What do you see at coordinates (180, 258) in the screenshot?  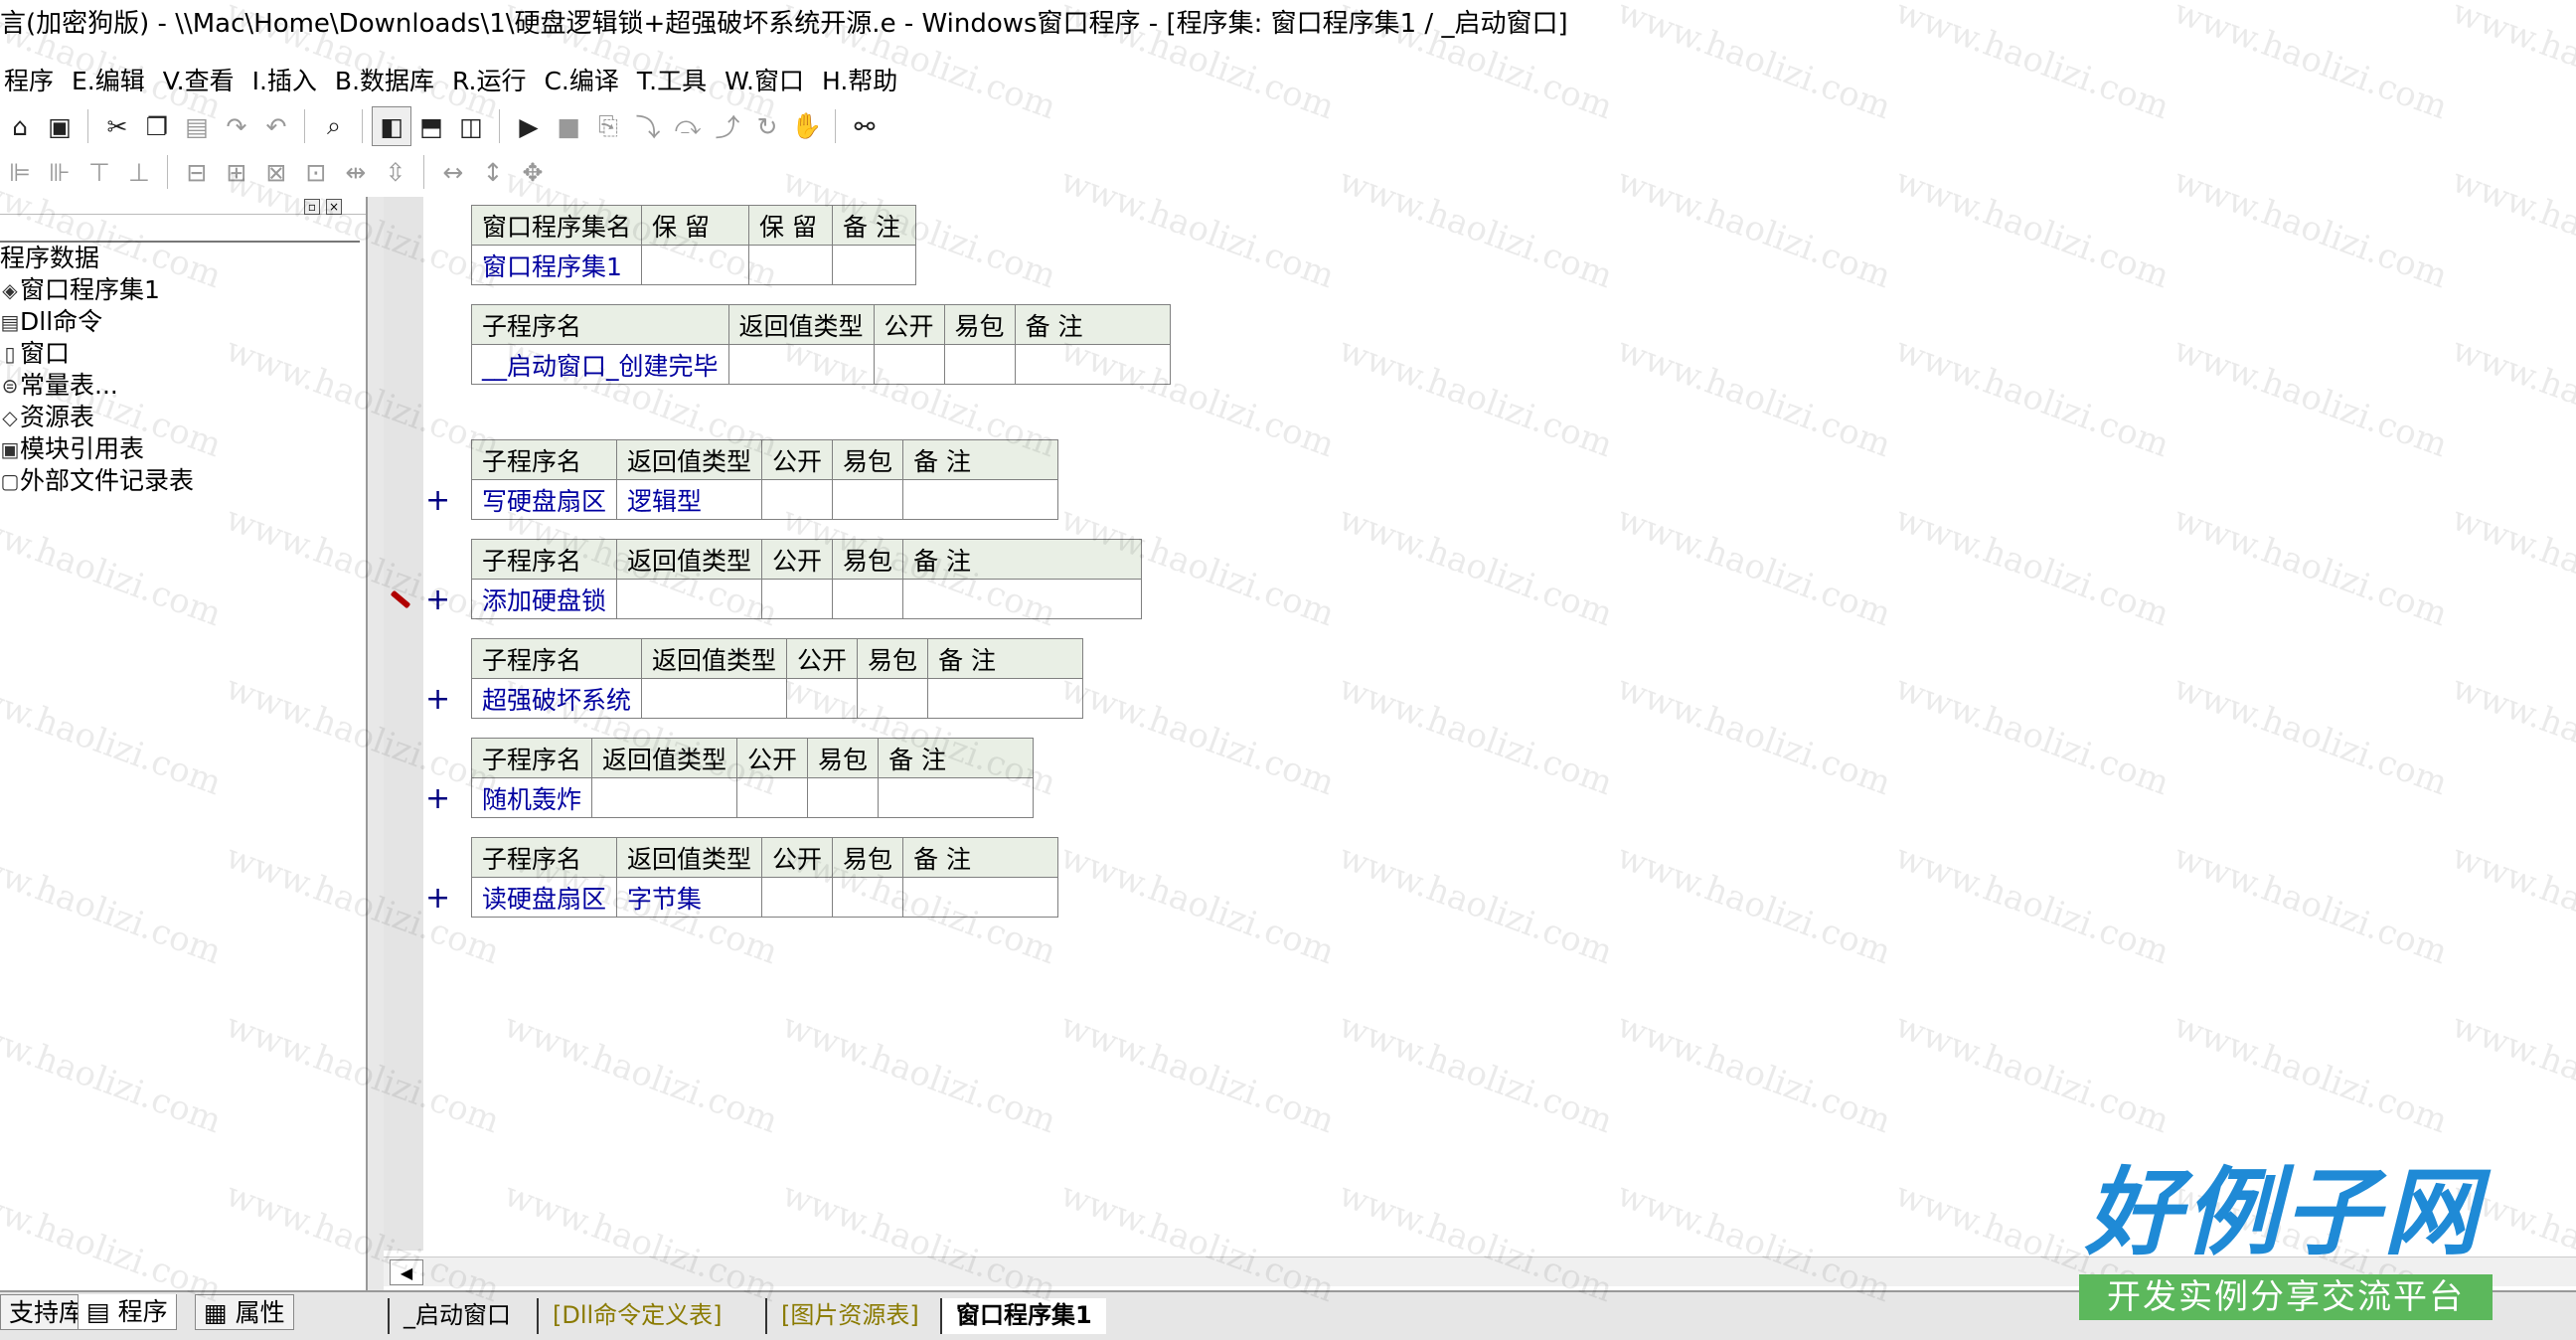 I see `tree-root: 程序数据` at bounding box center [180, 258].